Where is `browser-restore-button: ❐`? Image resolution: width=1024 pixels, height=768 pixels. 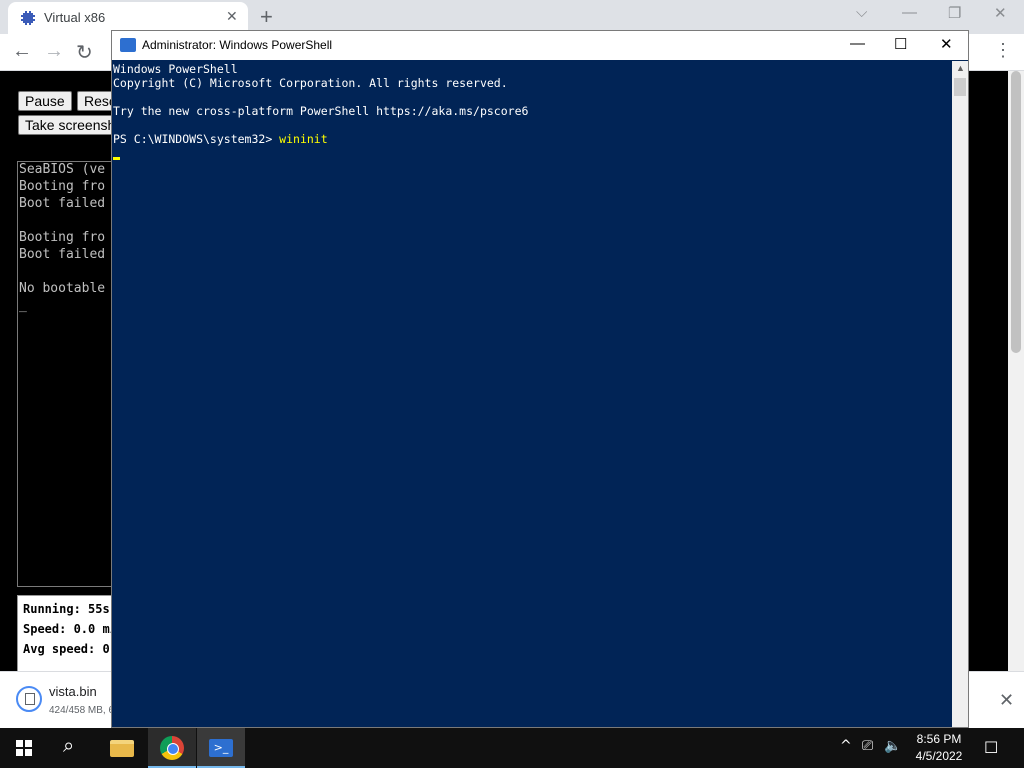
browser-restore-button: ❐ is located at coordinates (954, 13).